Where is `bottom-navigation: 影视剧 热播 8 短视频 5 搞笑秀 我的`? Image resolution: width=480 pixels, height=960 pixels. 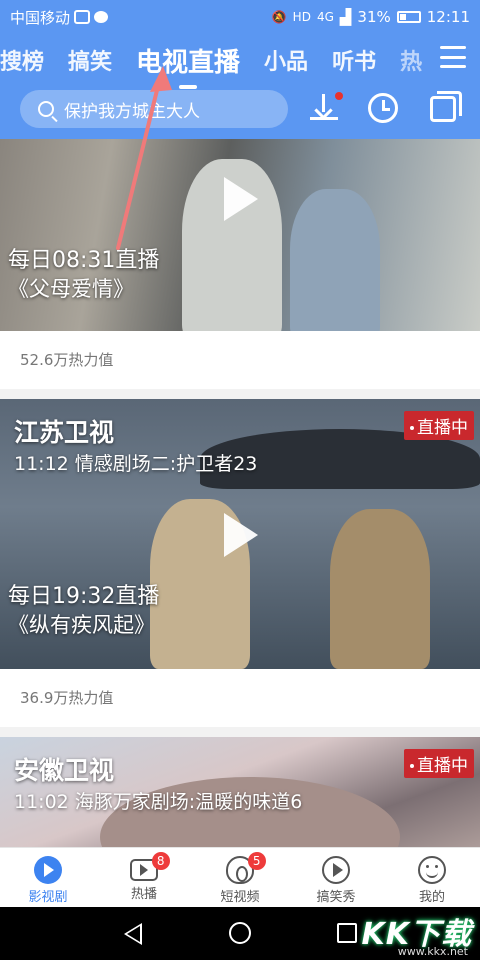
bottom-navigation: 影视剧 热播 8 短视频 5 搞笑秀 我的 is located at coordinates (240, 877).